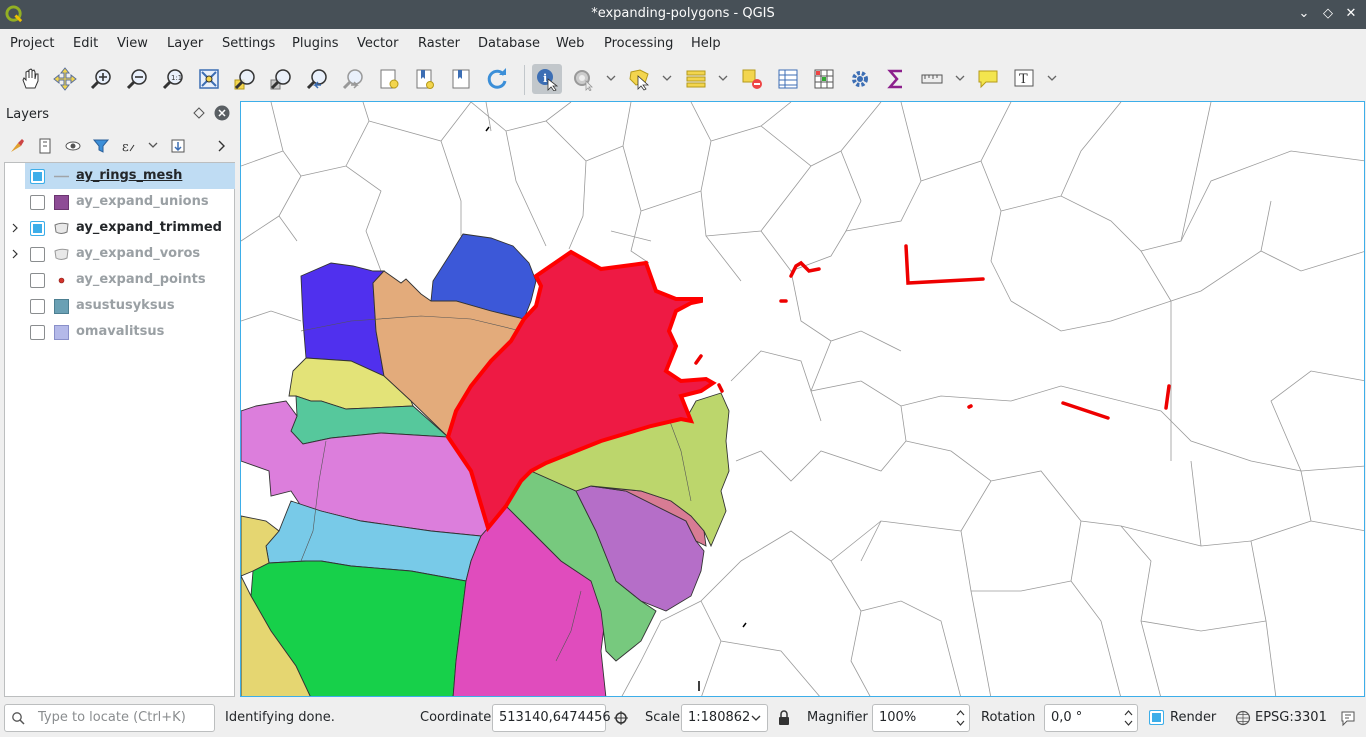 The width and height of the screenshot is (1366, 737). What do you see at coordinates (129, 146) in the screenshot?
I see `filter-by-expression-icon: ε` at bounding box center [129, 146].